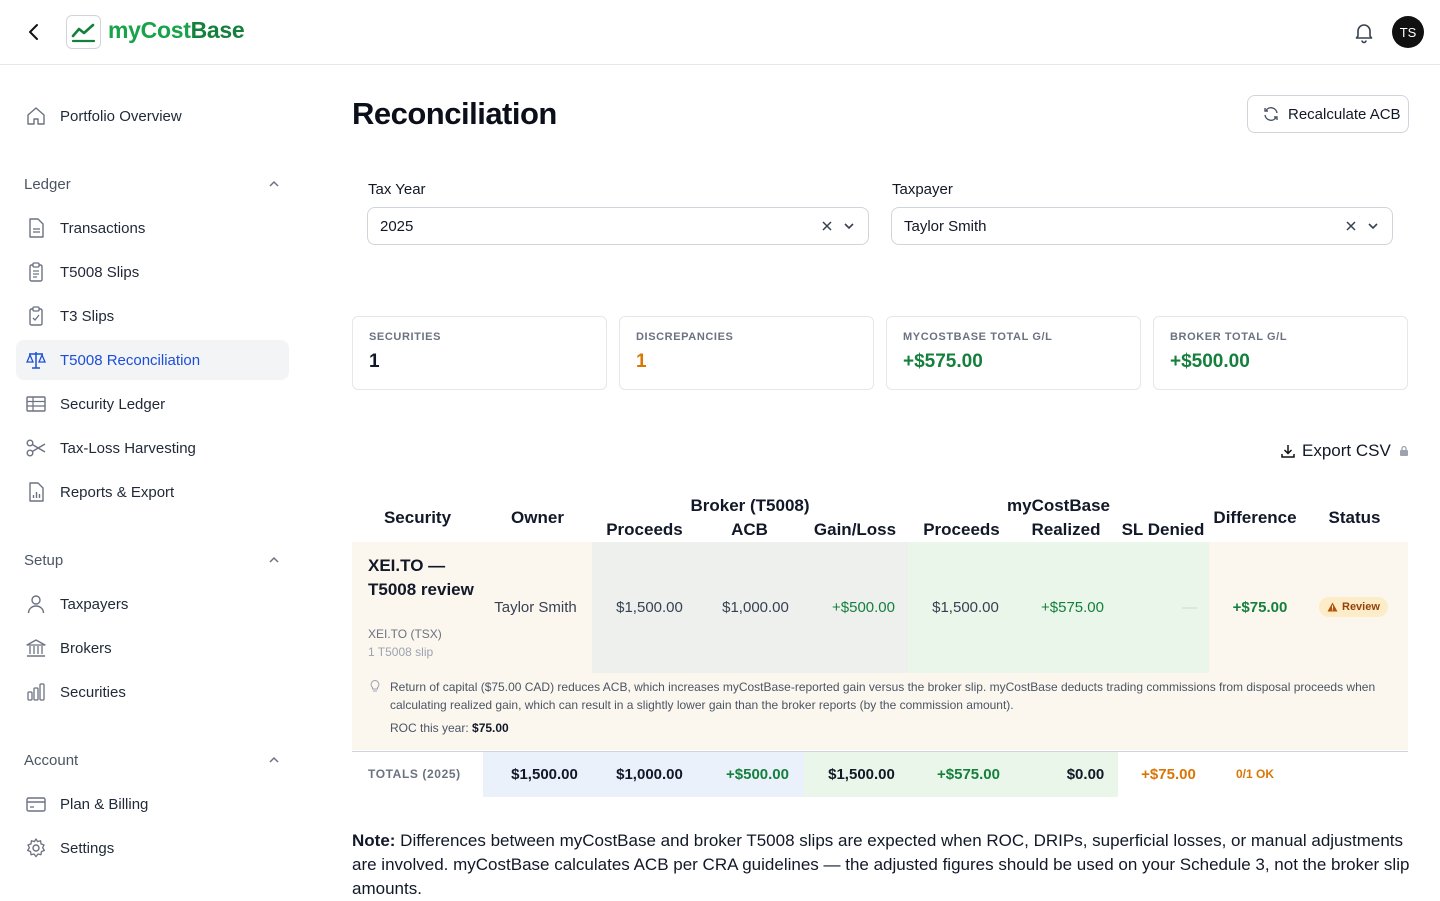 The height and width of the screenshot is (901, 1440). I want to click on taxpayer-label: Taxpayer, so click(922, 189).